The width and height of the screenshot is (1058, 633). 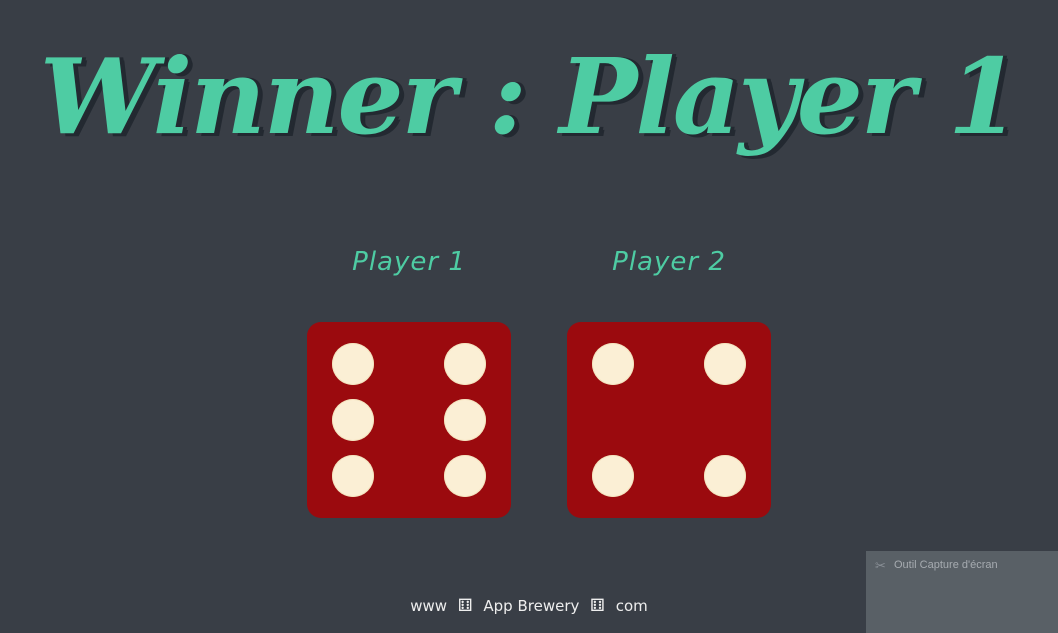 What do you see at coordinates (531, 606) in the screenshot?
I see `footer-brand: App Brewery` at bounding box center [531, 606].